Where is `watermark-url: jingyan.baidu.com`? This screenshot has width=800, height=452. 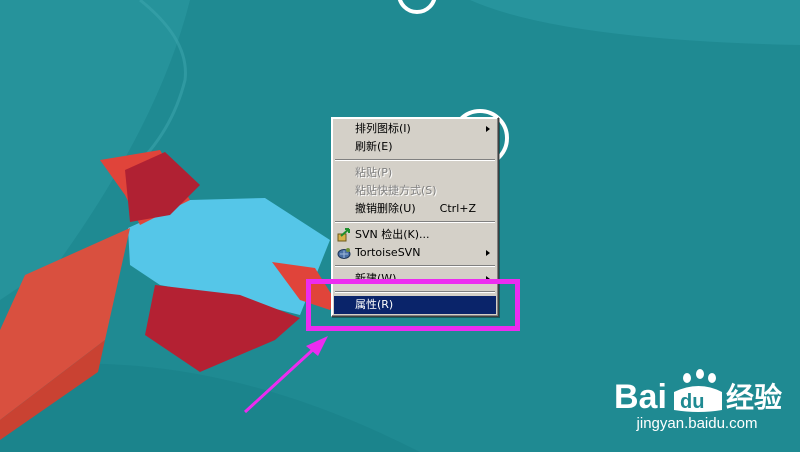 watermark-url: jingyan.baidu.com is located at coordinates (697, 423).